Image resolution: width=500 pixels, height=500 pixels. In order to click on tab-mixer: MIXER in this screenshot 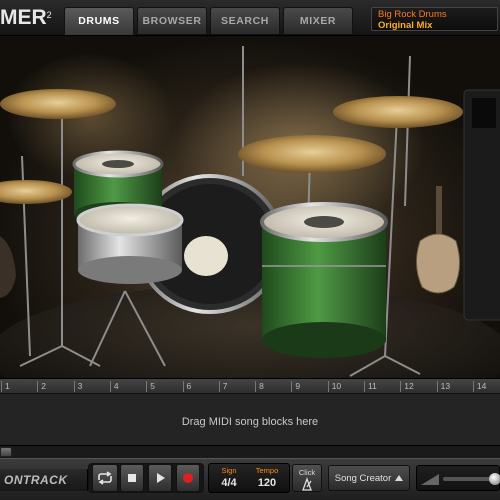, I will do `click(318, 21)`.